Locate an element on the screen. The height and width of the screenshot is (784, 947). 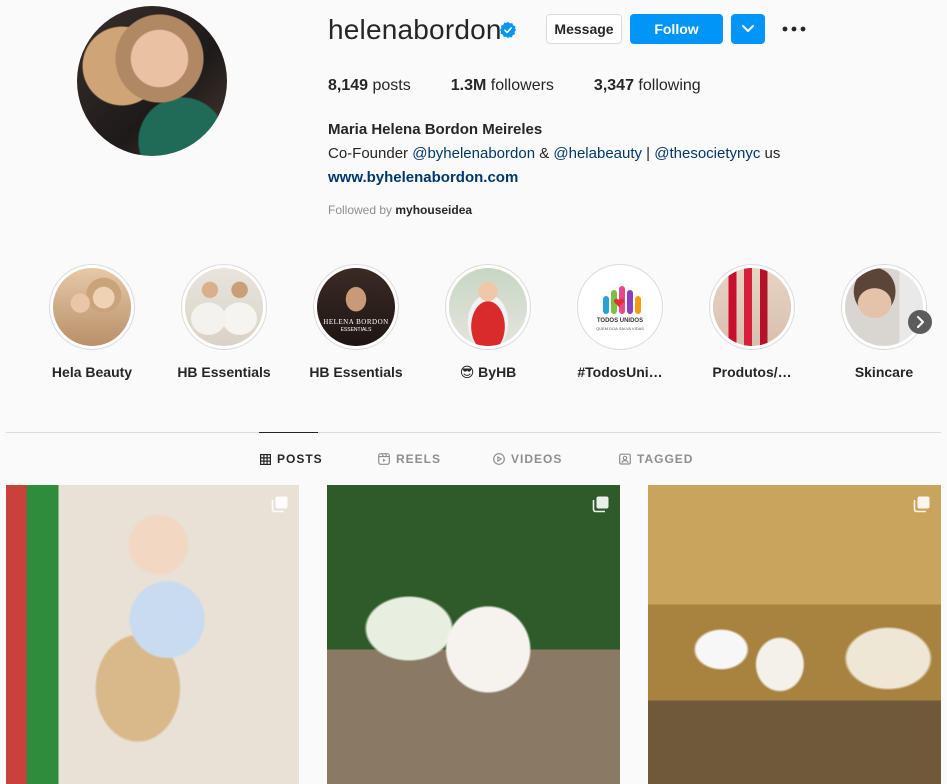
highlight-byhb: 😎 ByHB is located at coordinates (488, 322).